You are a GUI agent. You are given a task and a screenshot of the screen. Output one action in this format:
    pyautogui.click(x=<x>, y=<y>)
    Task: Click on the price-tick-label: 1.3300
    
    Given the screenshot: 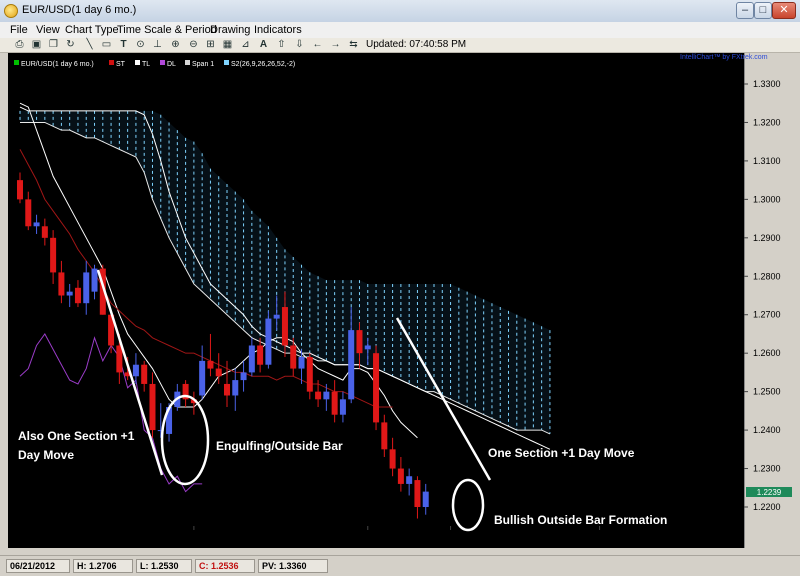 What is the action you would take?
    pyautogui.click(x=767, y=84)
    